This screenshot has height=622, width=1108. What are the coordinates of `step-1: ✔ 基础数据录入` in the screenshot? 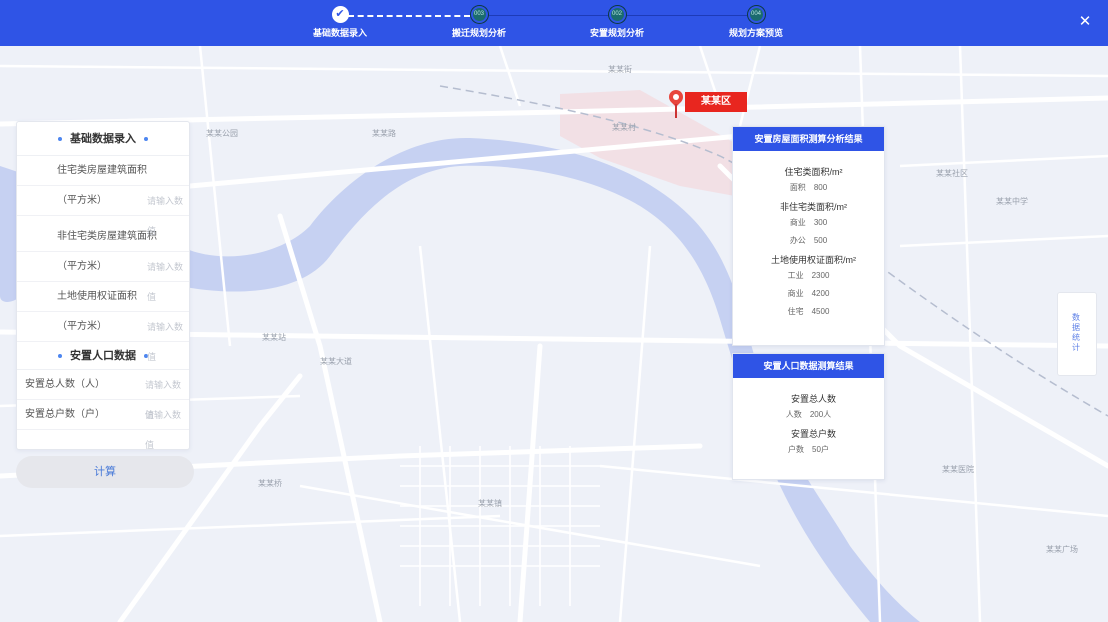 It's located at (340, 22).